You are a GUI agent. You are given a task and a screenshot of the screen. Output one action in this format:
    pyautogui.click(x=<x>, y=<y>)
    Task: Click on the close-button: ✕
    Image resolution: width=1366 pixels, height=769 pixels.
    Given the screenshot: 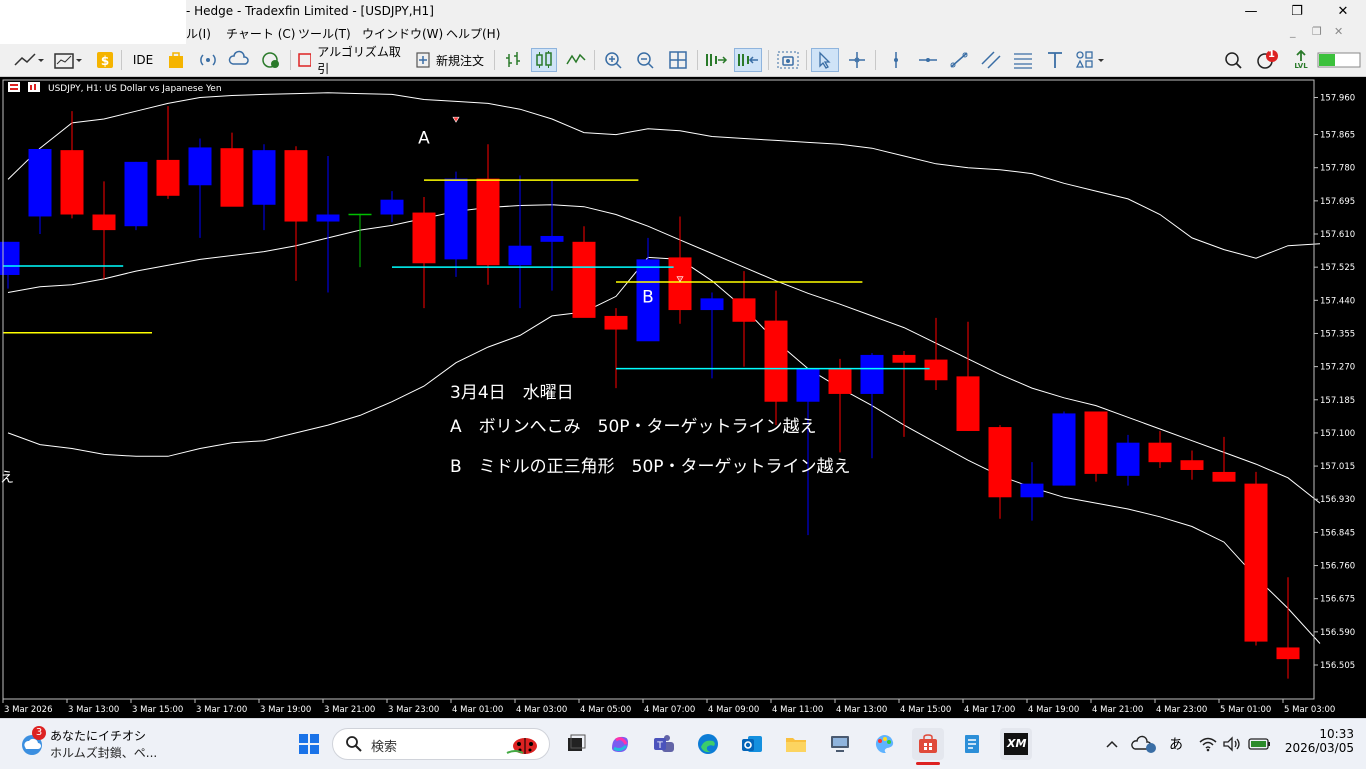 What is the action you would take?
    pyautogui.click(x=1343, y=11)
    